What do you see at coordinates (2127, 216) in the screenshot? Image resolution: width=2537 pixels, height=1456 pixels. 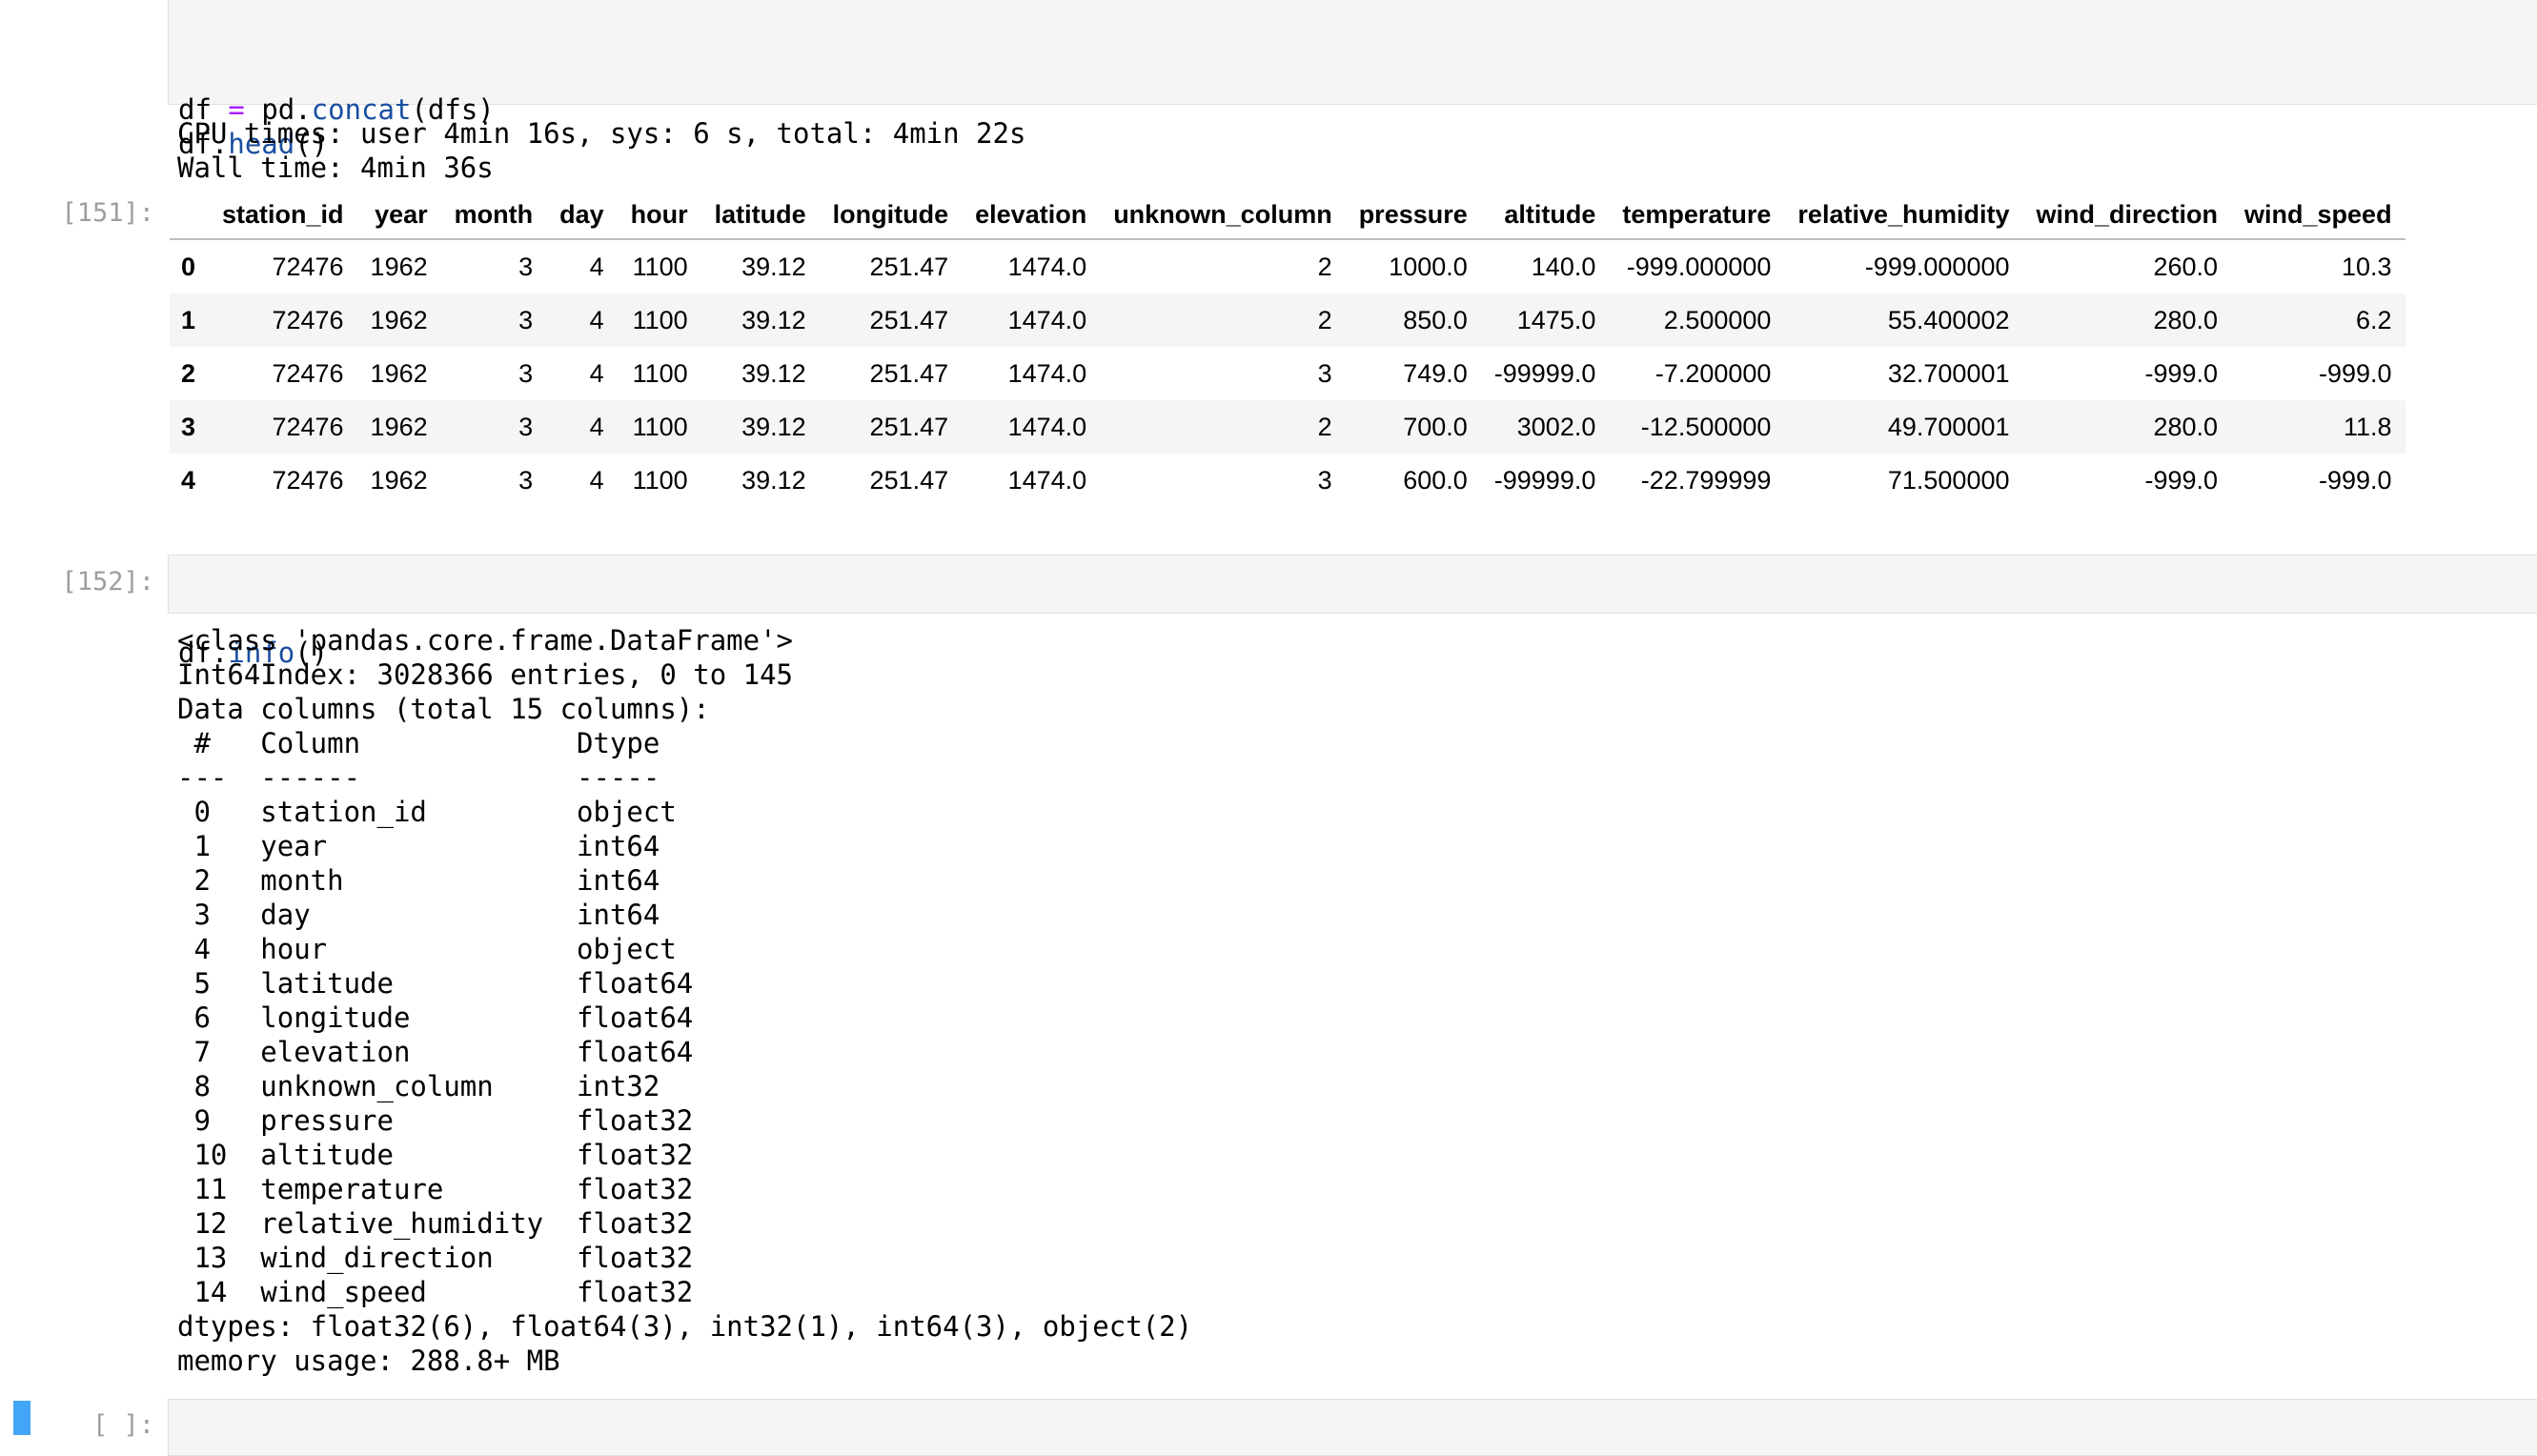 I see `column-header: wind_direction` at bounding box center [2127, 216].